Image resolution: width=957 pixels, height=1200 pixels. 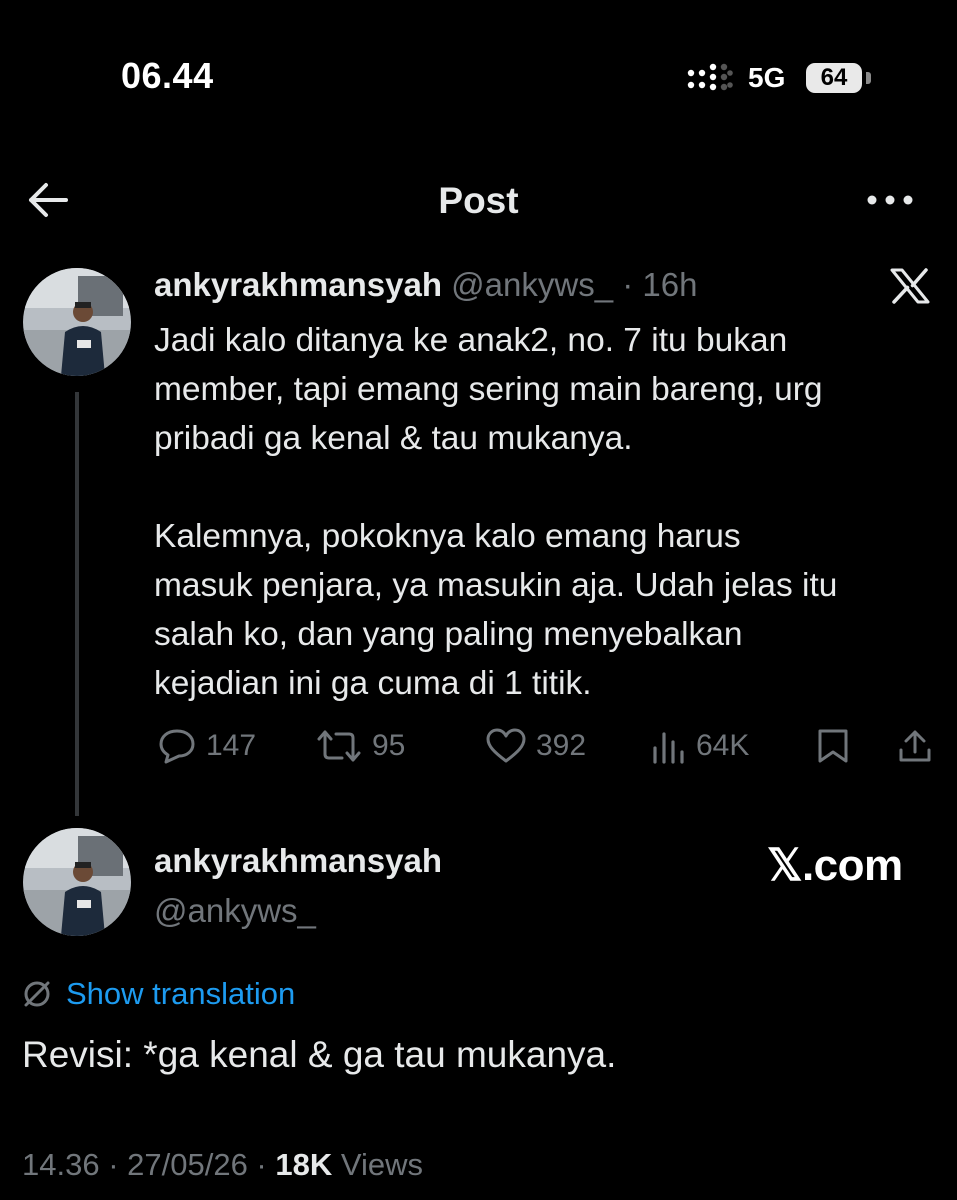 What do you see at coordinates (377, 1164) in the screenshot?
I see `post-views-label: Views` at bounding box center [377, 1164].